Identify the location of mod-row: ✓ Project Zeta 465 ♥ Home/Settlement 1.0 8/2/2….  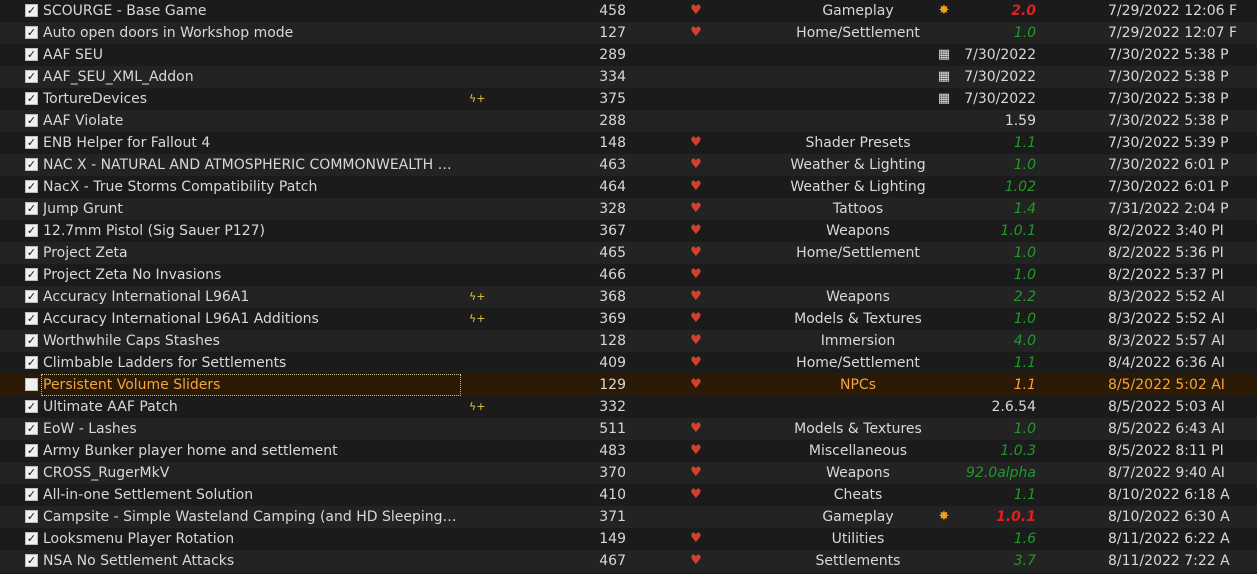
(628, 253).